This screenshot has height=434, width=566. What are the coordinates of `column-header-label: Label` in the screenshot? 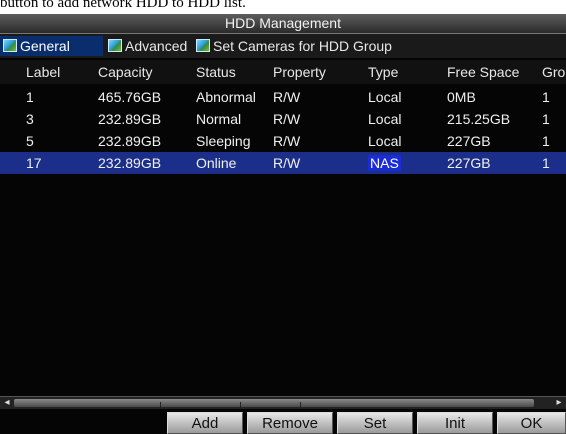 It's located at (61, 72).